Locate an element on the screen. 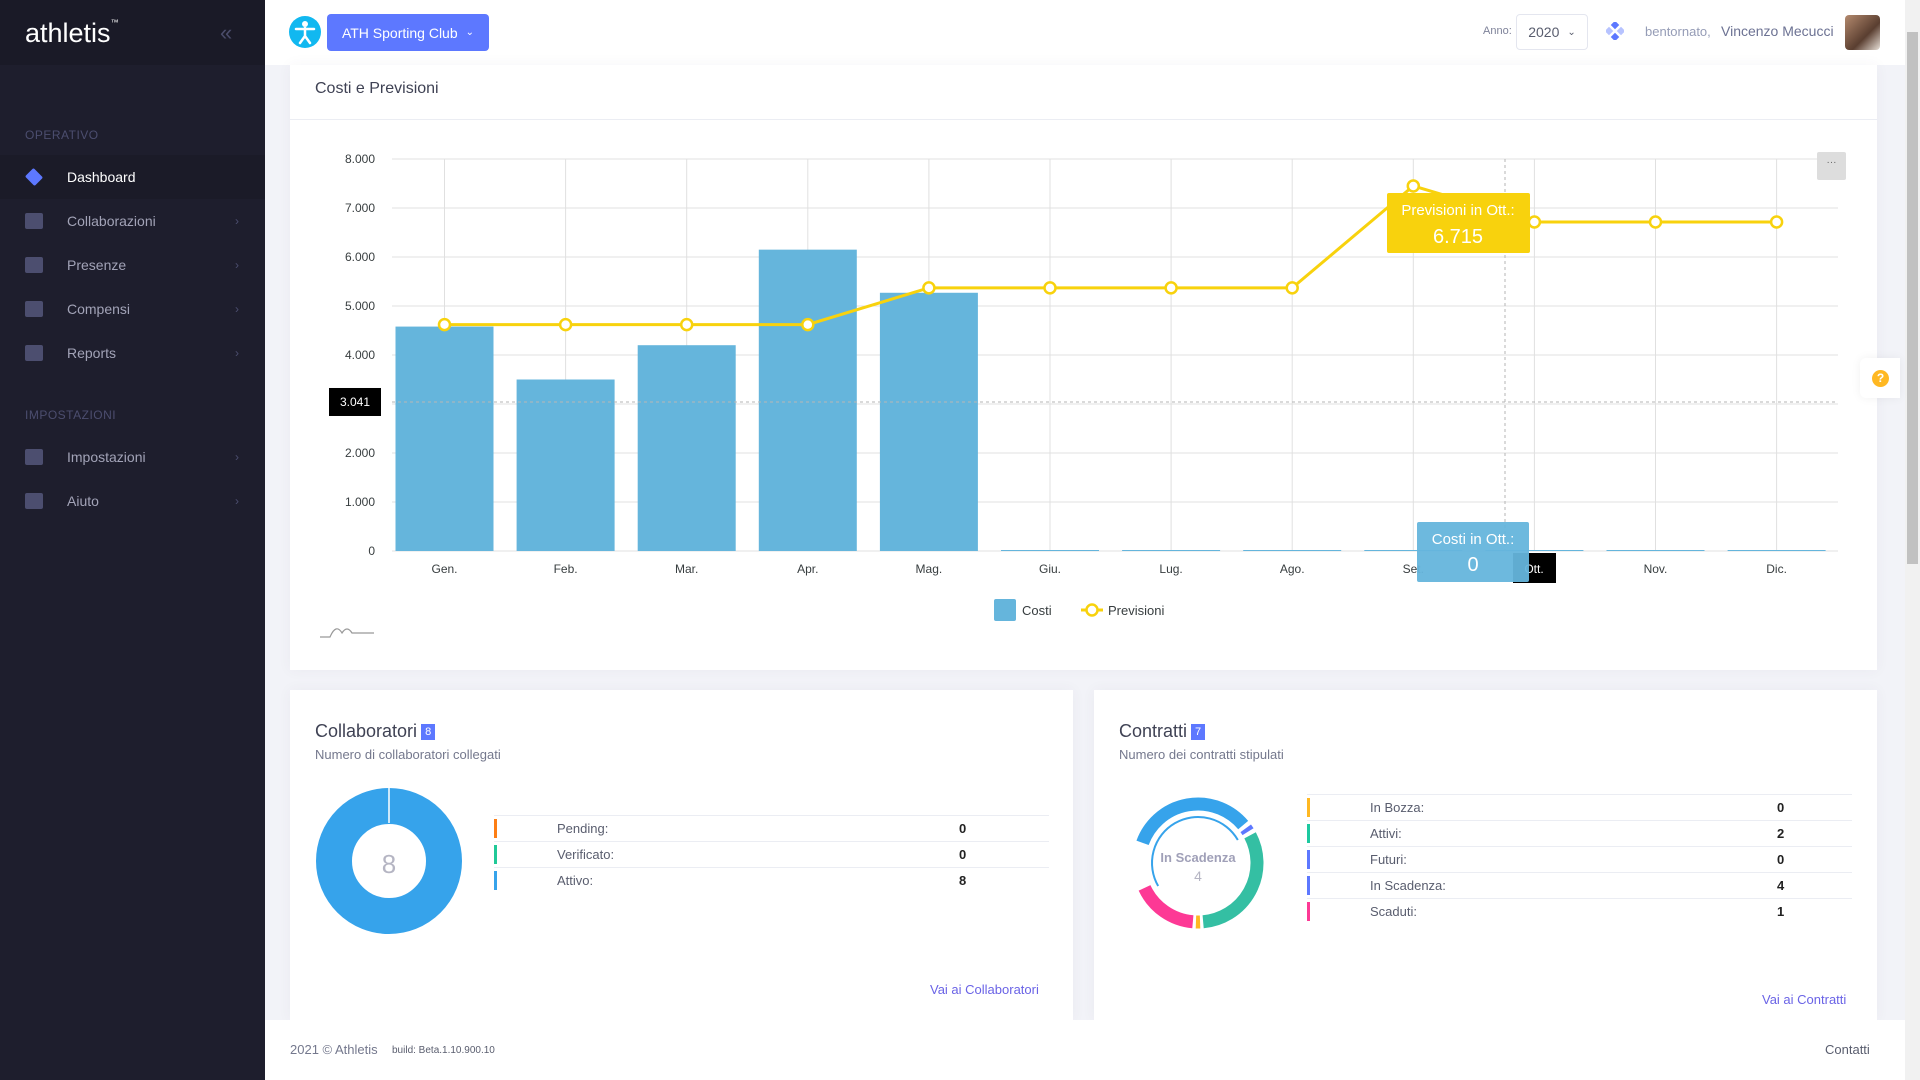 Image resolution: width=1920 pixels, height=1080 pixels. x-tick-label: Apr. is located at coordinates (807, 569).